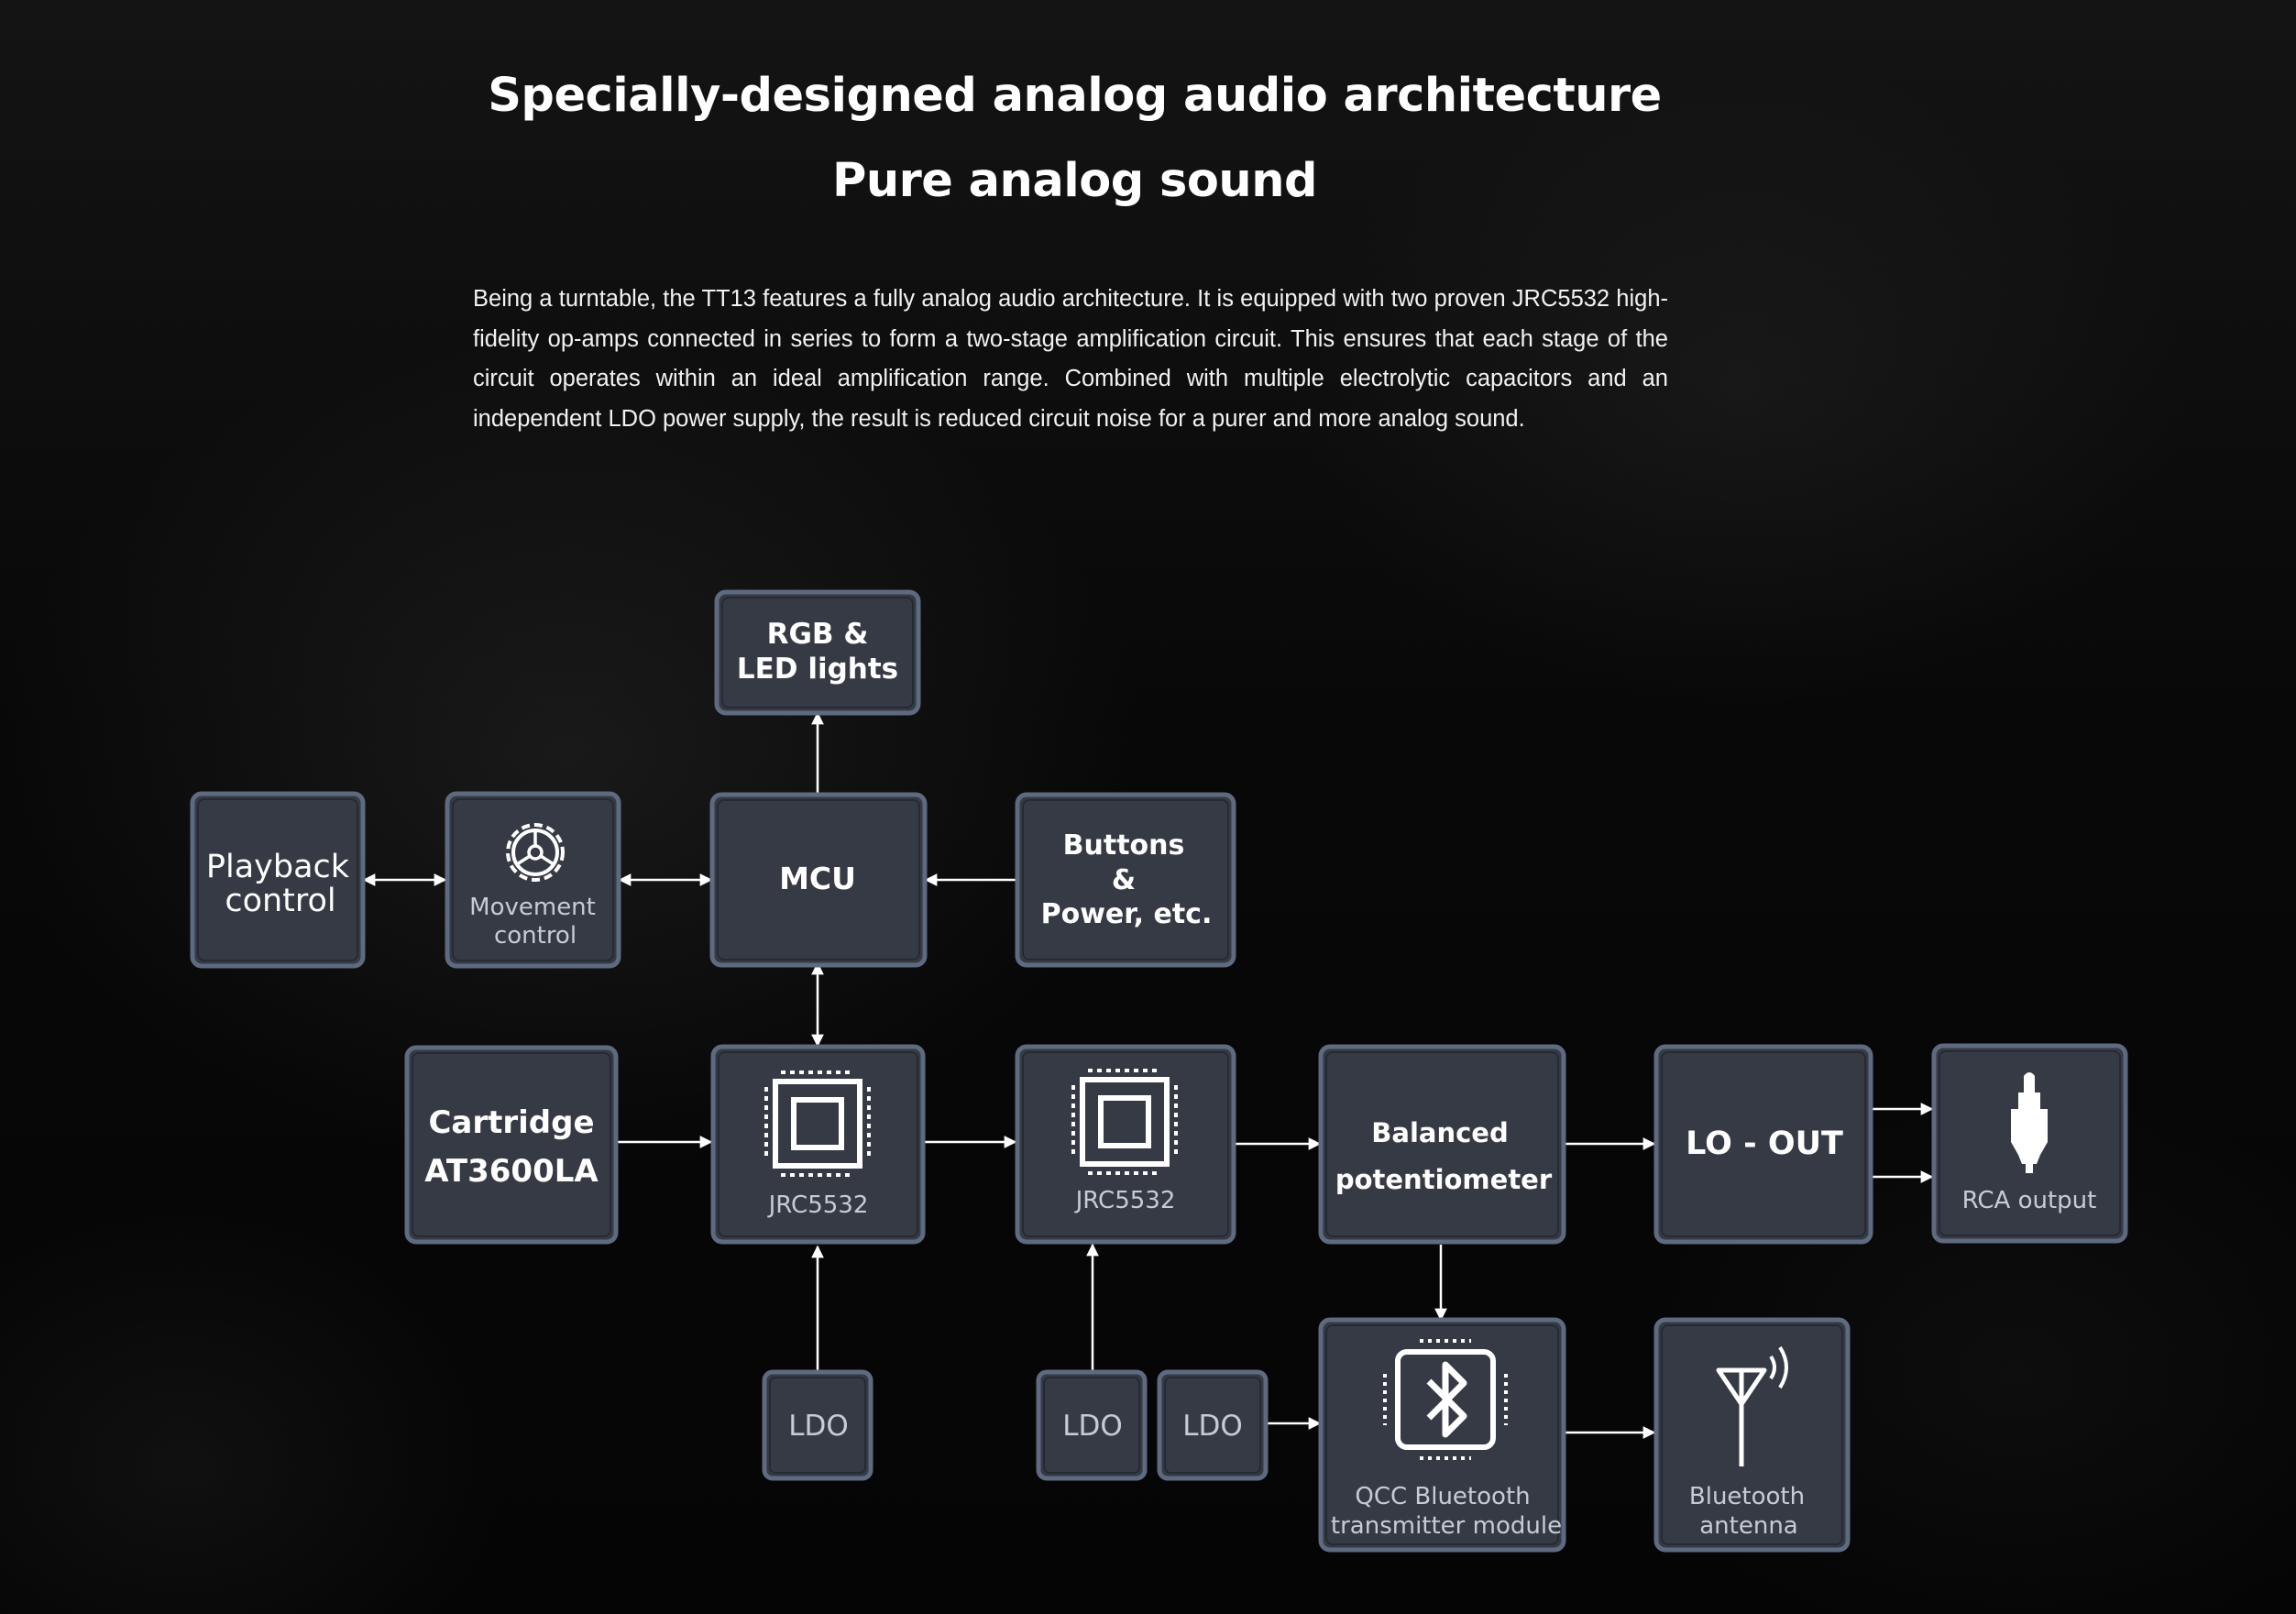 This screenshot has width=2296, height=1614. I want to click on node-rca-label: RCA output, so click(2030, 1200).